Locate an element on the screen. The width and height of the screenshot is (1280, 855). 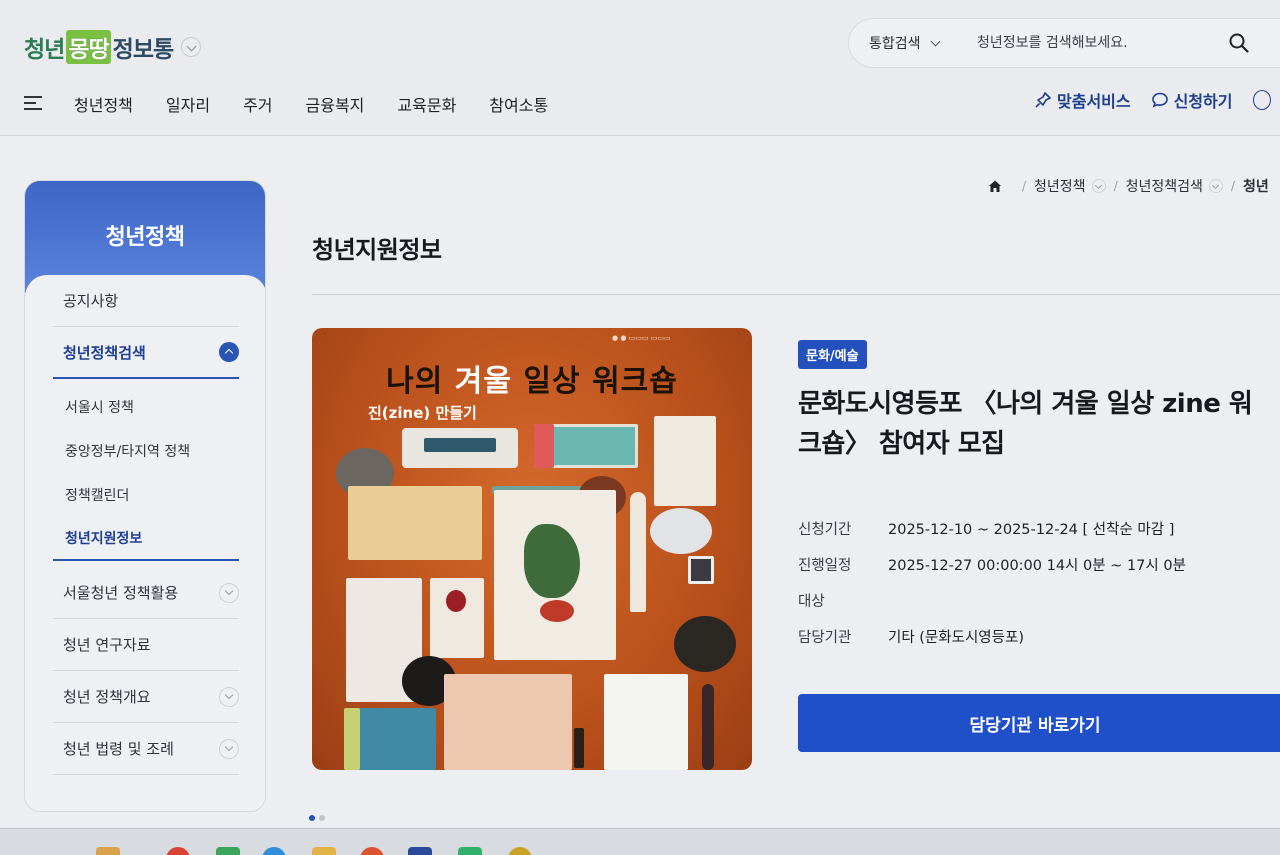
apply-link: 신청하기 is located at coordinates (1192, 100).